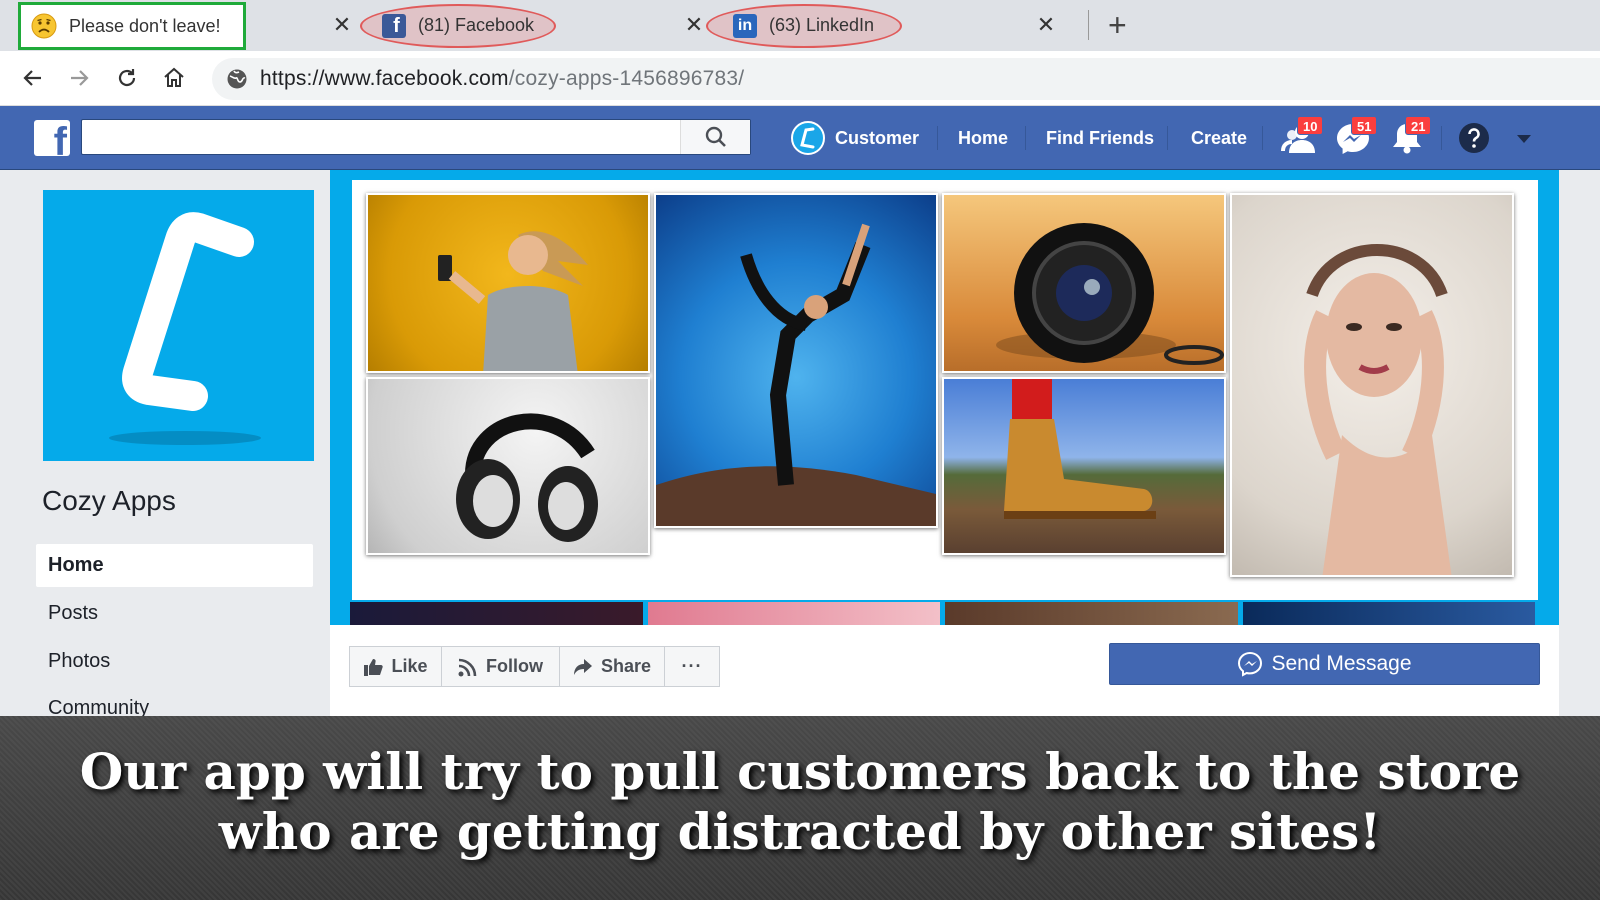 The width and height of the screenshot is (1600, 900). I want to click on follow-label: Follow, so click(514, 666).